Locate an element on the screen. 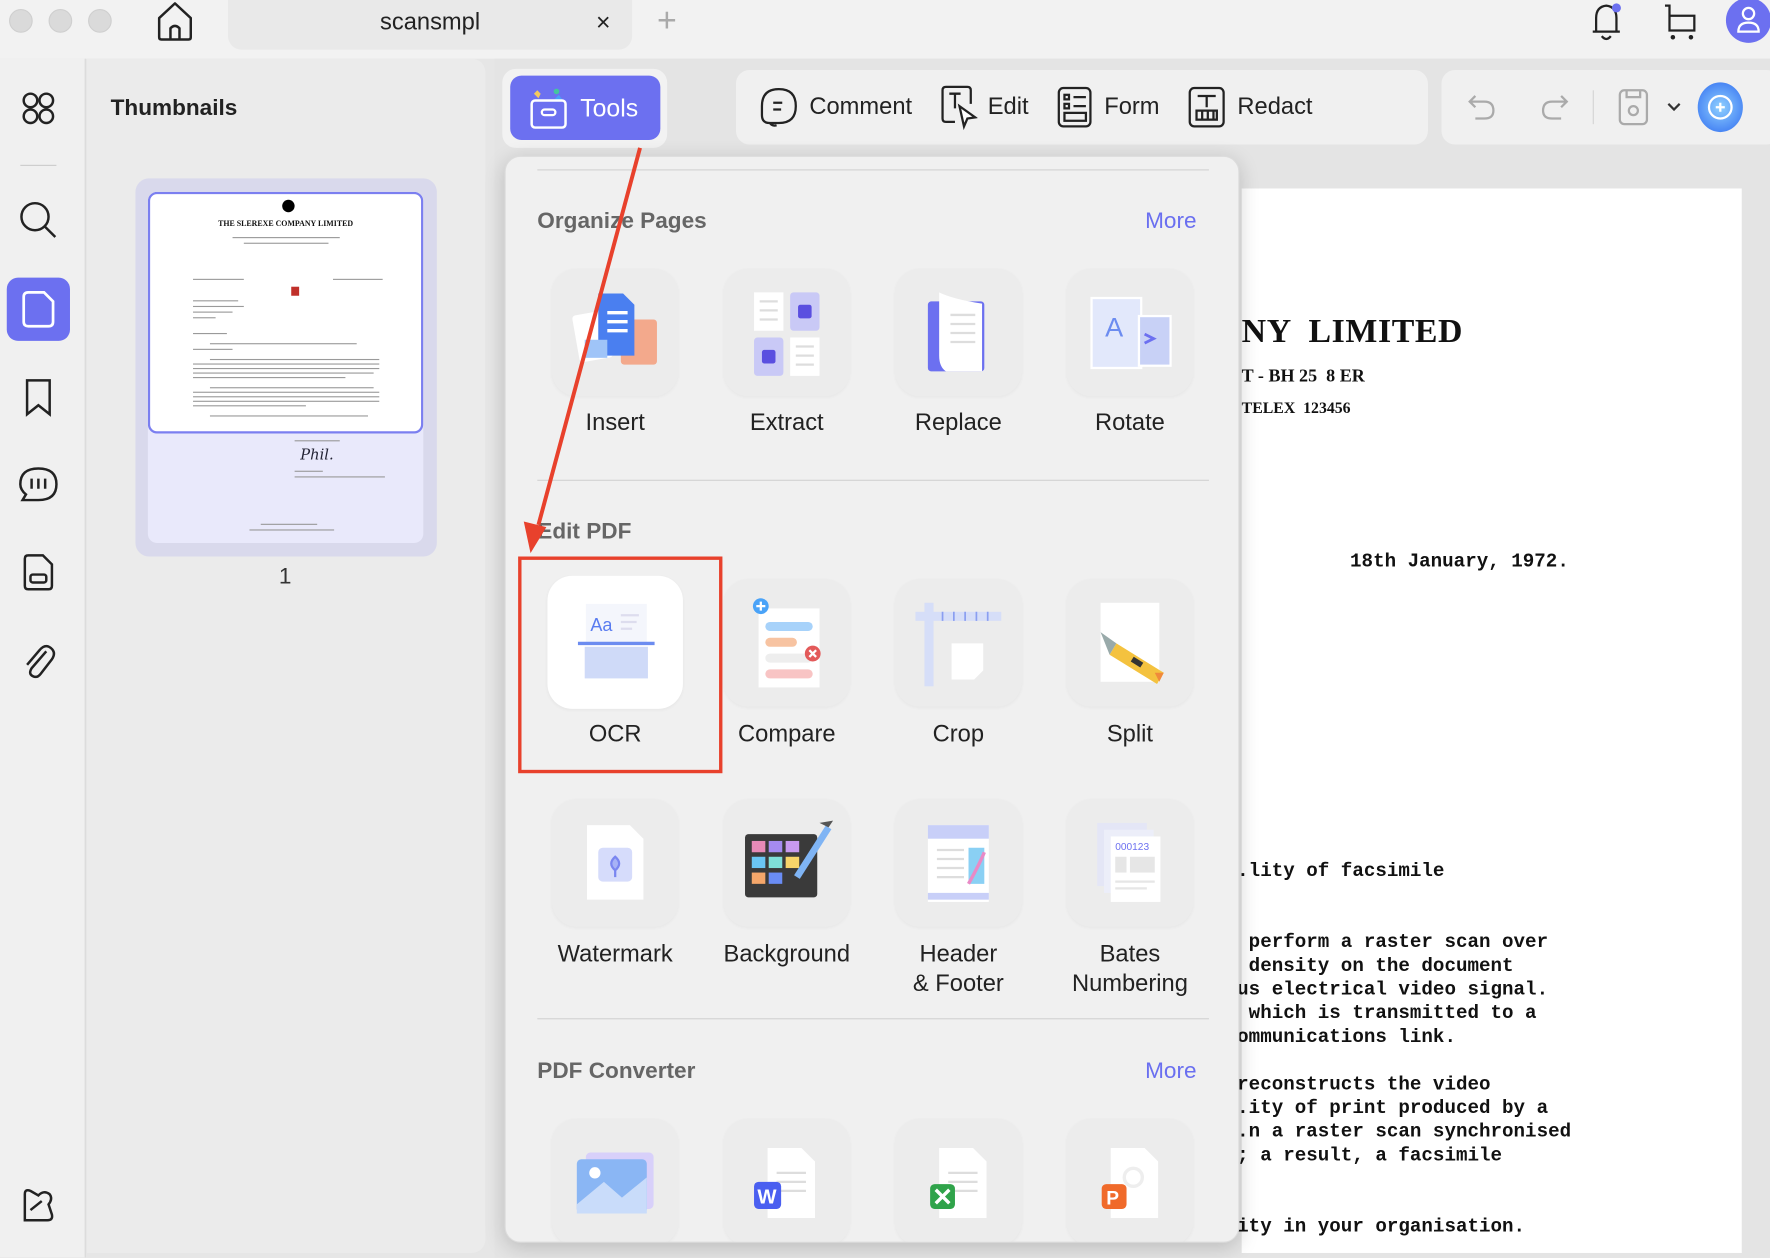 The height and width of the screenshot is (1258, 1770). mode-toolbar: Comment Edit Form Redact is located at coordinates (1081, 107).